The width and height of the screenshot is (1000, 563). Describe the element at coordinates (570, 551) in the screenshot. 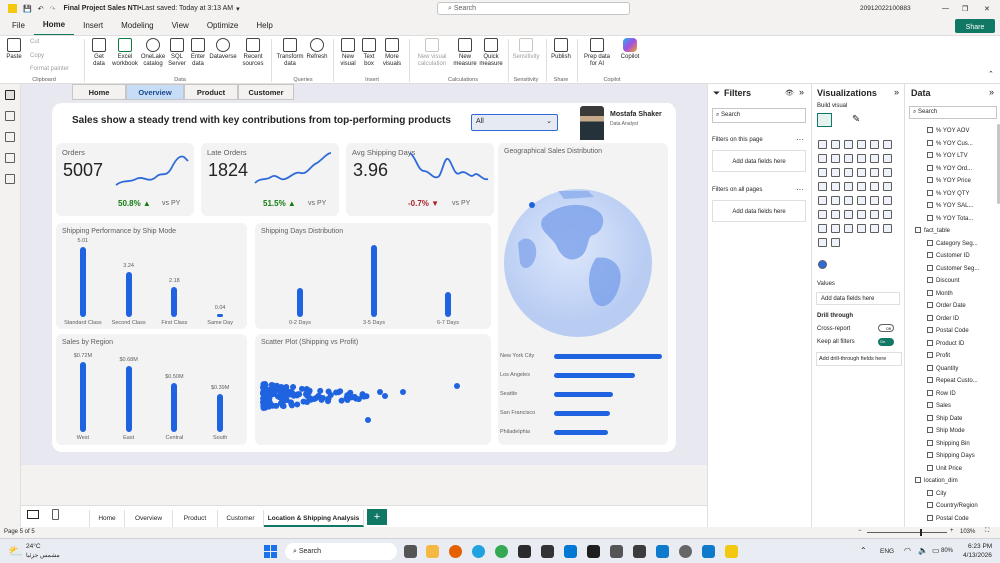

I see `mail-icon` at that location.